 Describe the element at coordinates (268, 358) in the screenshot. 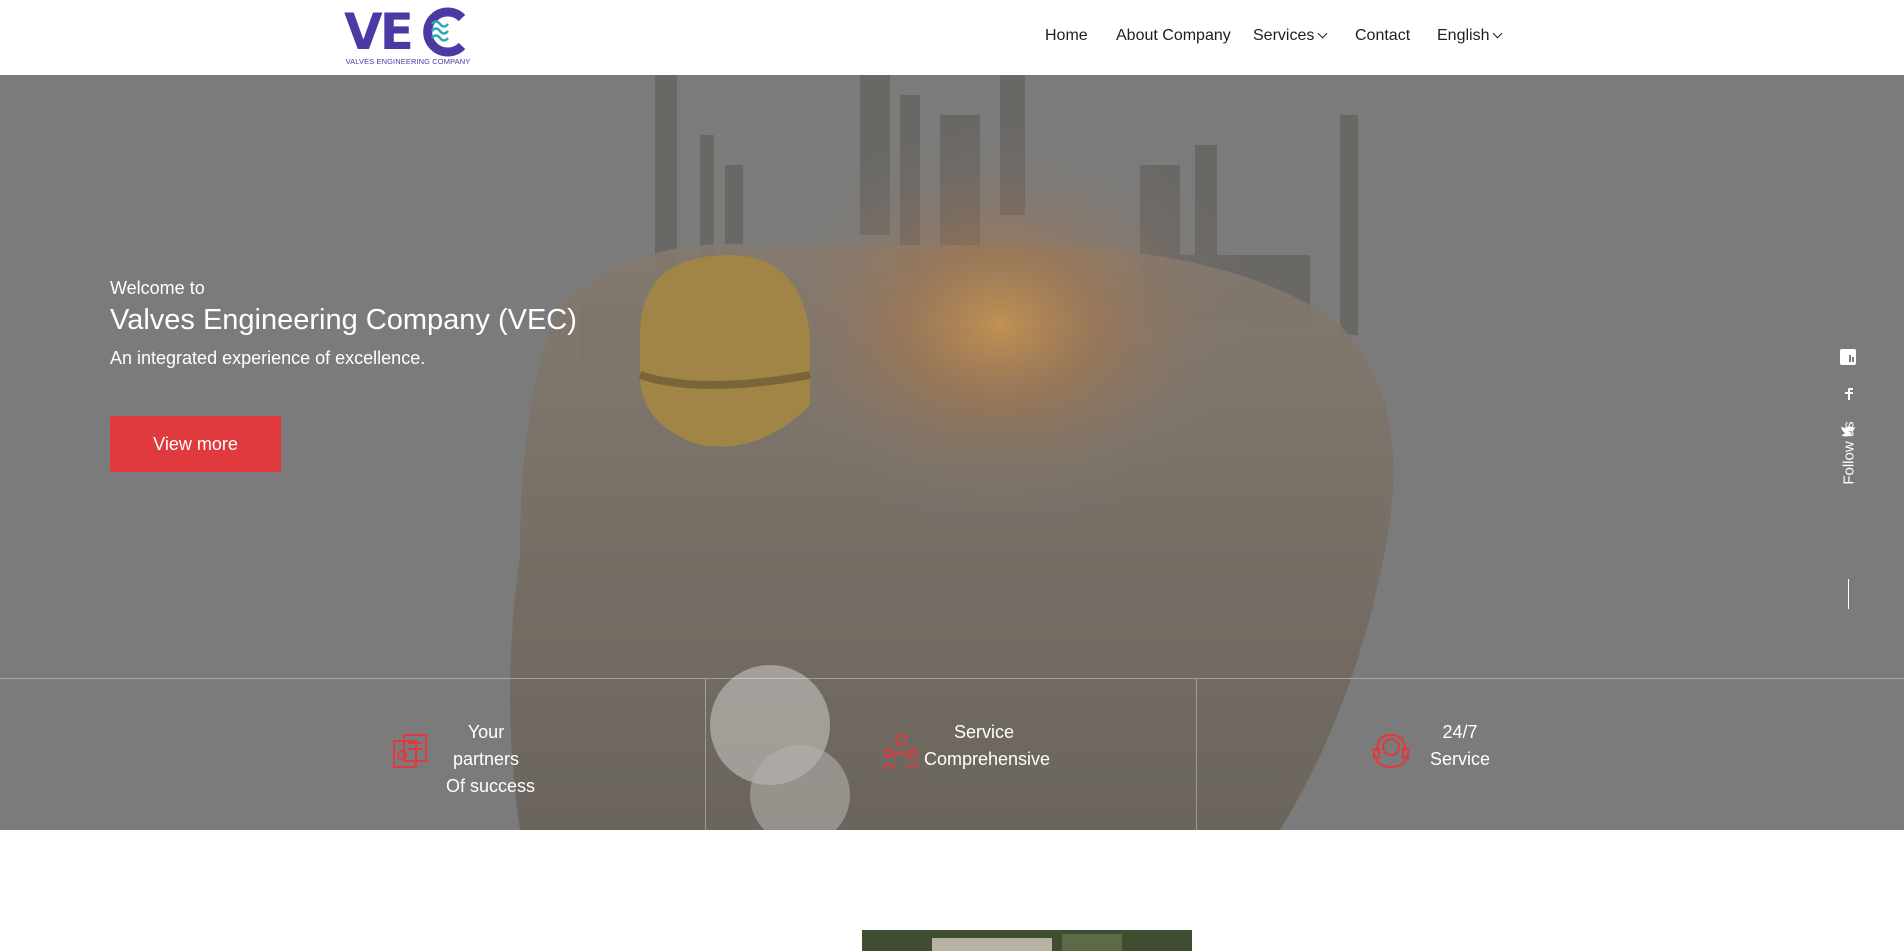

I see `hero-tagline: An integrated experience of excellence.` at that location.